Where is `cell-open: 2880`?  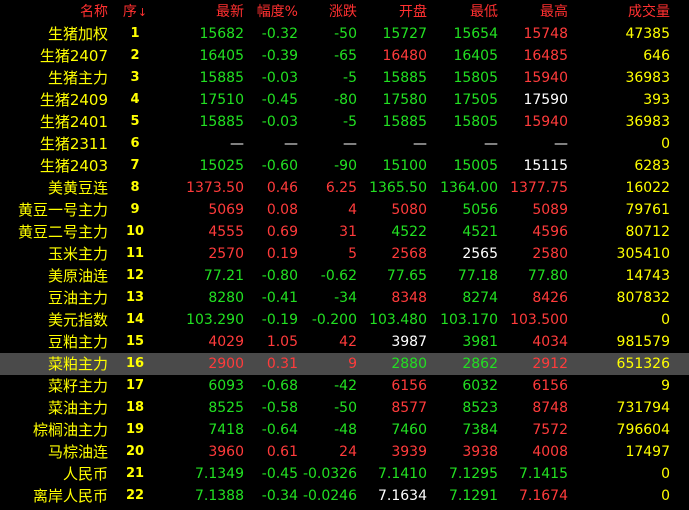
cell-open: 2880 is located at coordinates (409, 364).